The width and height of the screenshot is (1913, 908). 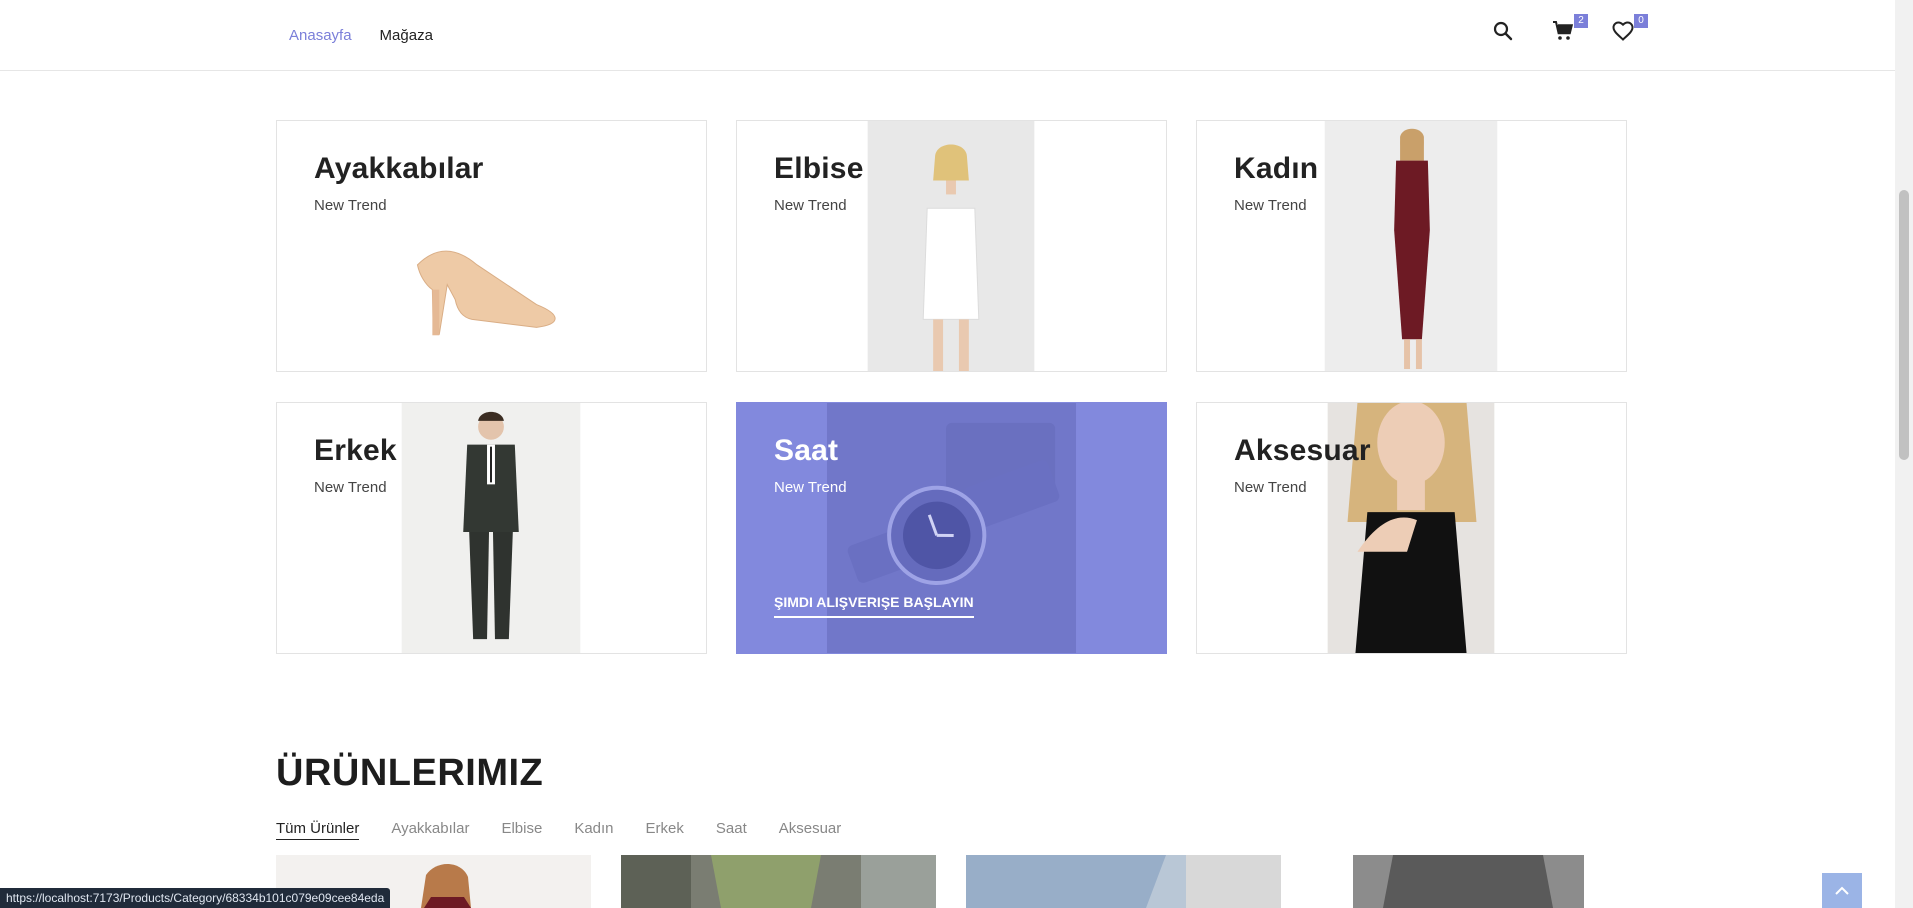 What do you see at coordinates (361, 35) in the screenshot?
I see `main-nav: Anasayfa Mağaza` at bounding box center [361, 35].